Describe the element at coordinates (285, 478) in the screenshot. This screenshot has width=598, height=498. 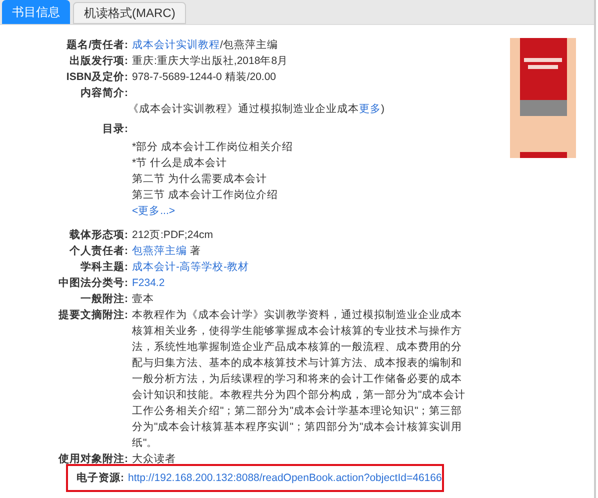
I see `link: http://192.168.200.132:8088/readOpenBook.action?objectId=46166` at that location.